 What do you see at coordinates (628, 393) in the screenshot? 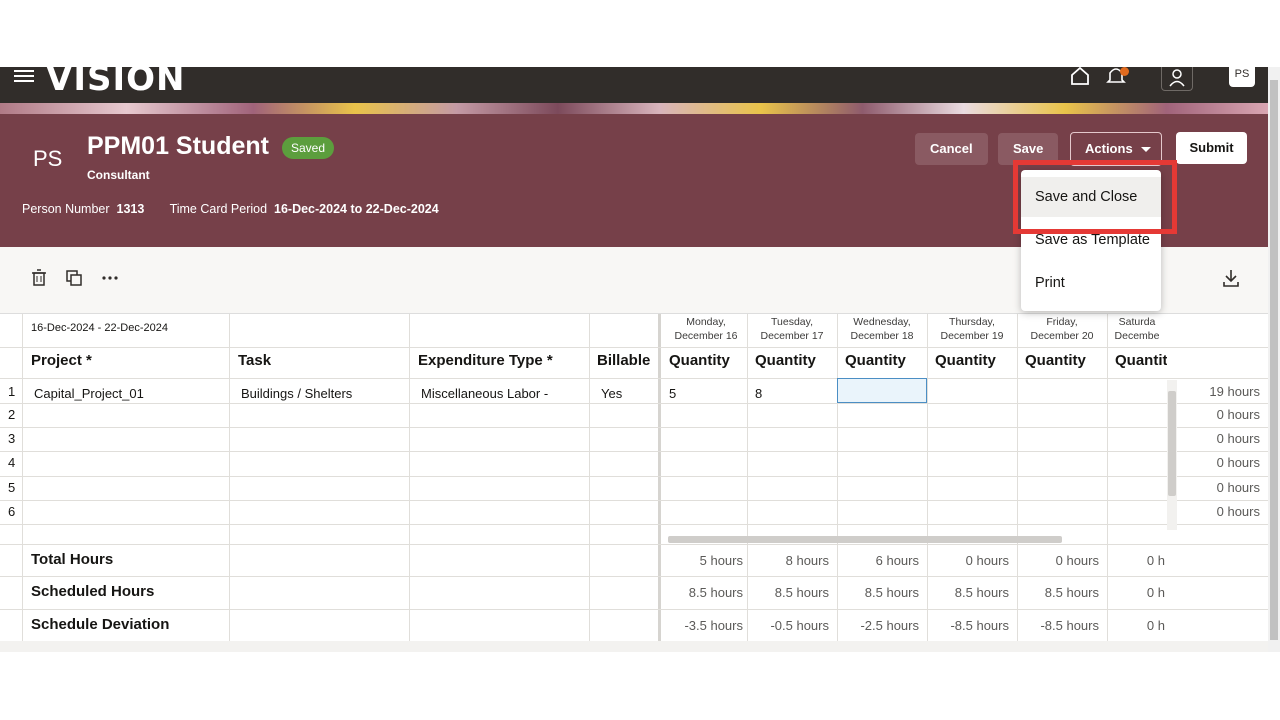
I see `cell-billable: Yes` at bounding box center [628, 393].